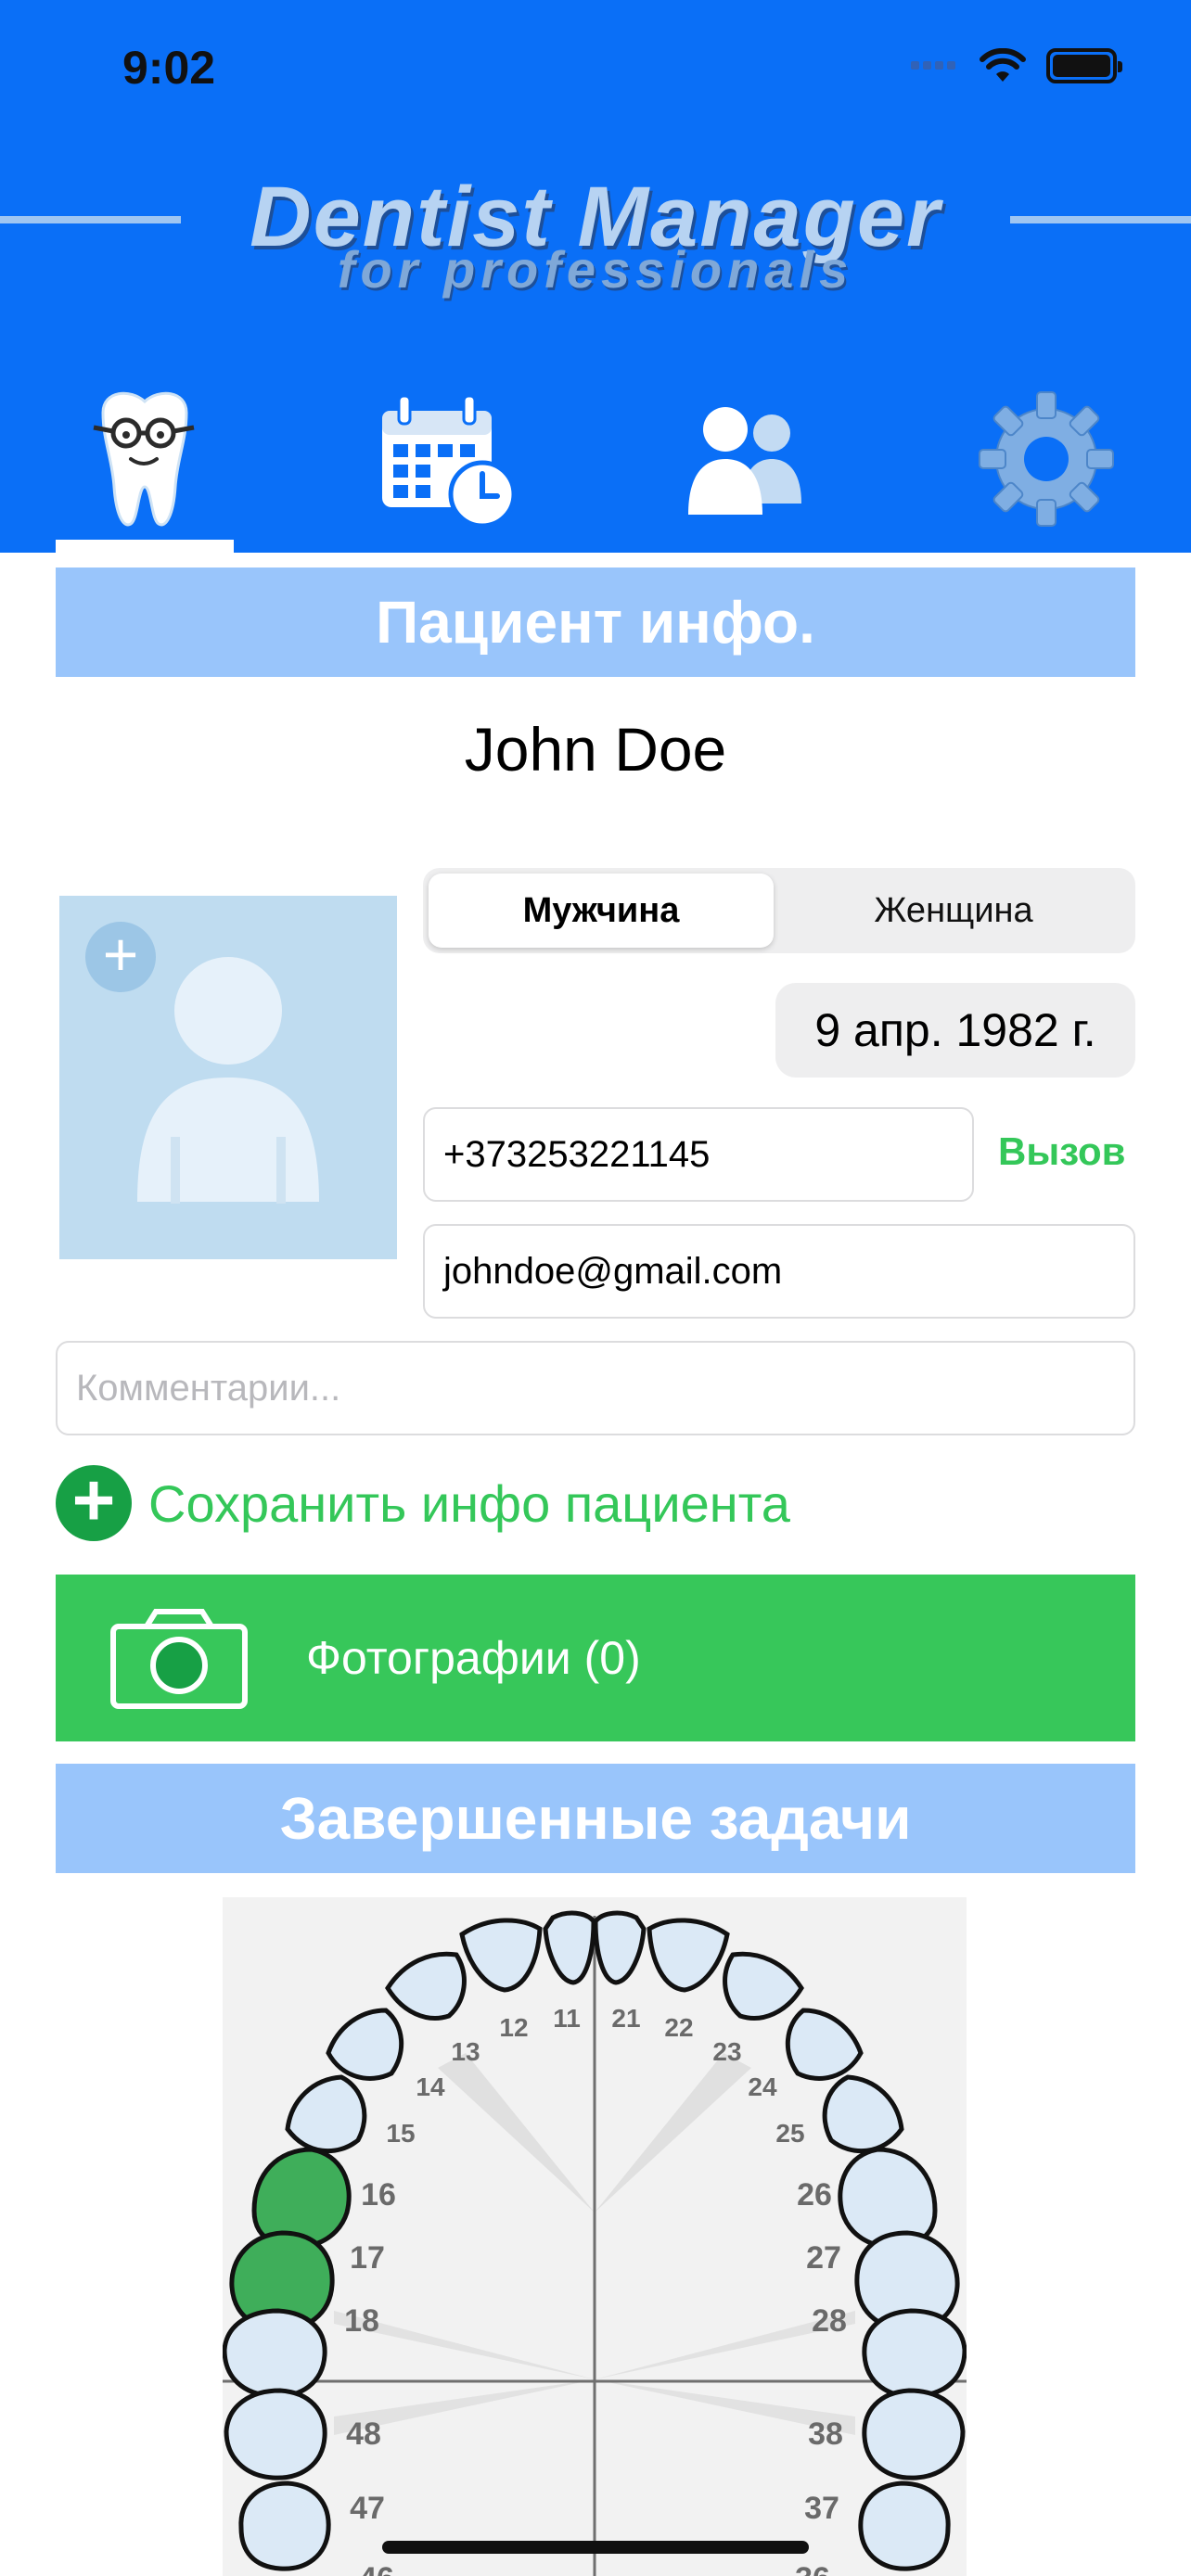 Image resolution: width=1191 pixels, height=2576 pixels. I want to click on tooth-label-48: 48, so click(363, 2434).